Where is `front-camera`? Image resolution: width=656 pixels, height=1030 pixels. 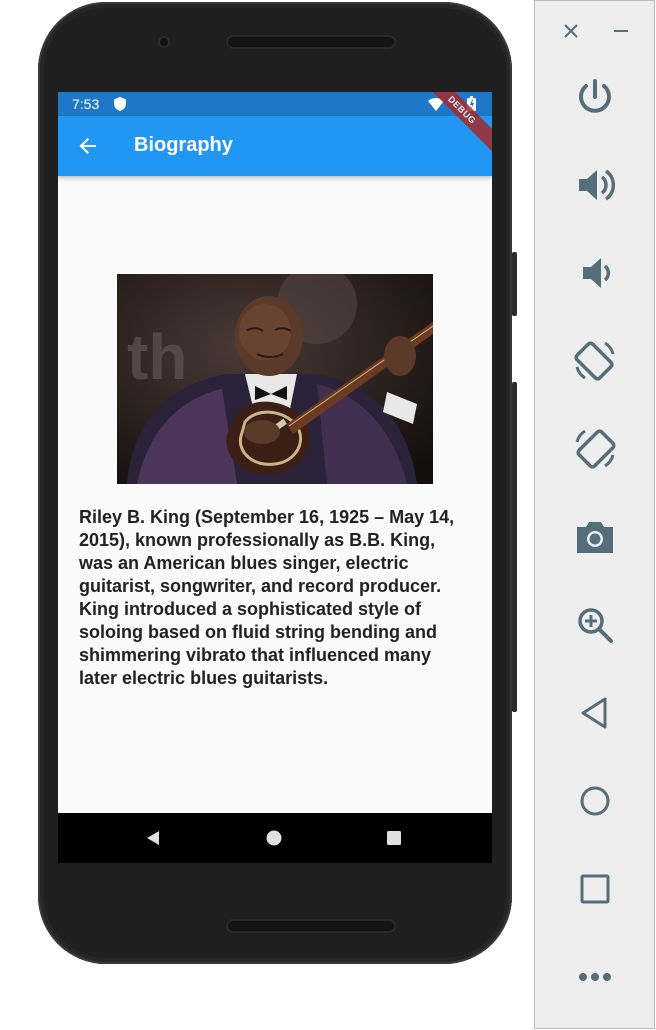 front-camera is located at coordinates (164, 42).